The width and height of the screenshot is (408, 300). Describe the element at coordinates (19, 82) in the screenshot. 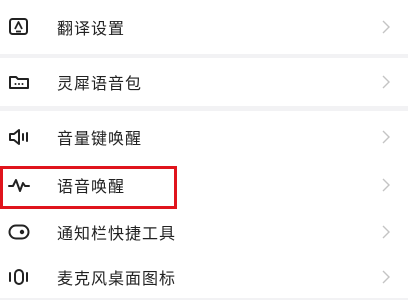

I see `voice-pack-icon` at that location.